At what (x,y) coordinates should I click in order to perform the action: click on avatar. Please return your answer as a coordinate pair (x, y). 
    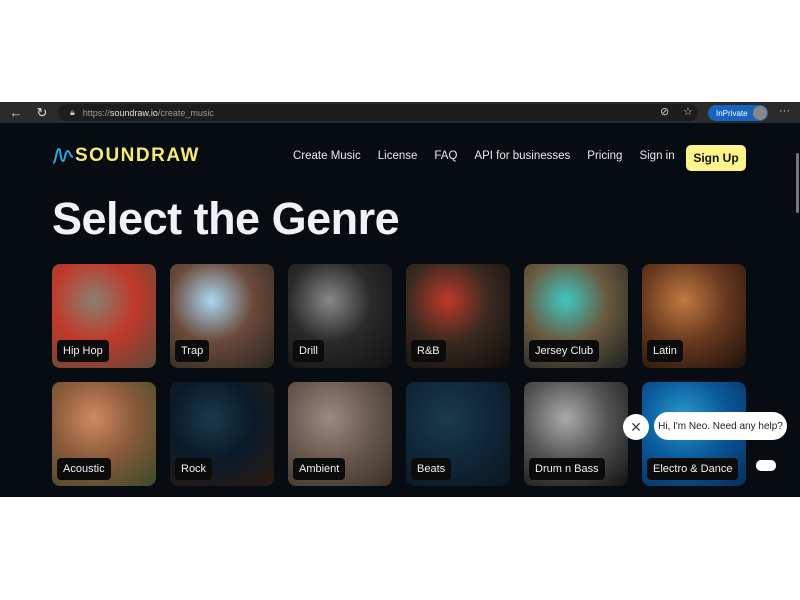
    Looking at the image, I should click on (760, 113).